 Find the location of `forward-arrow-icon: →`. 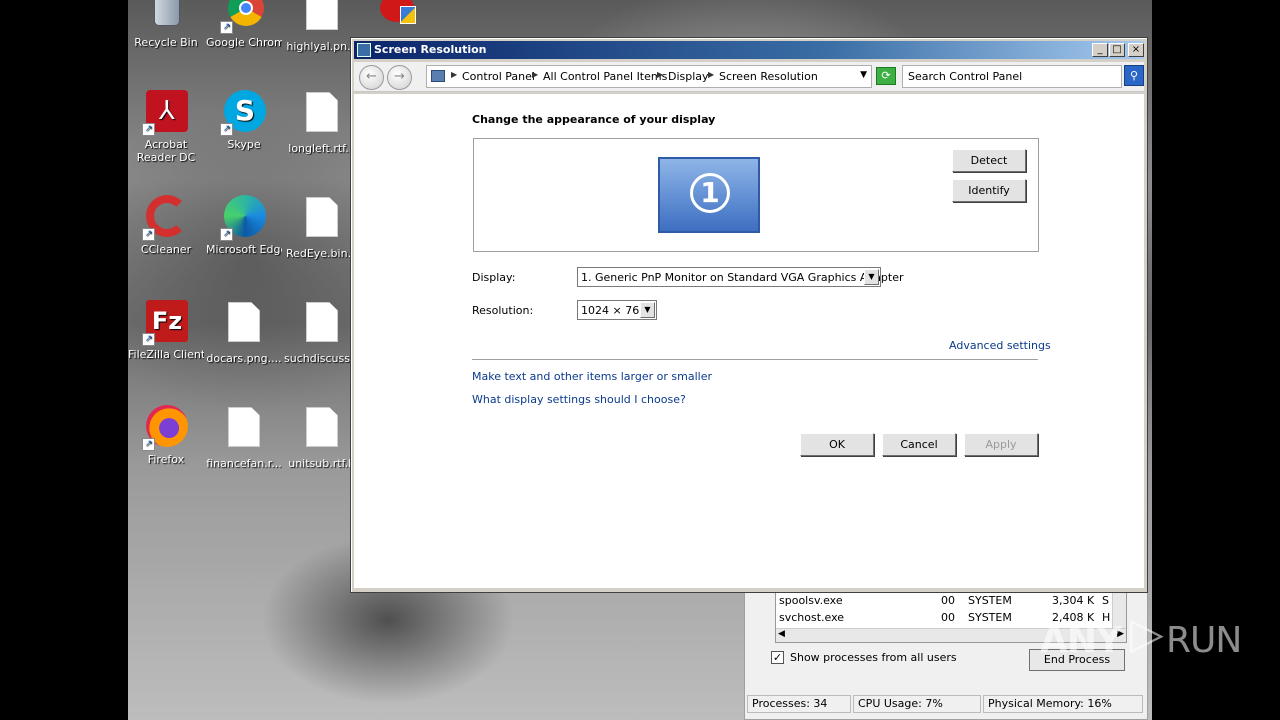

forward-arrow-icon: → is located at coordinates (399, 76).